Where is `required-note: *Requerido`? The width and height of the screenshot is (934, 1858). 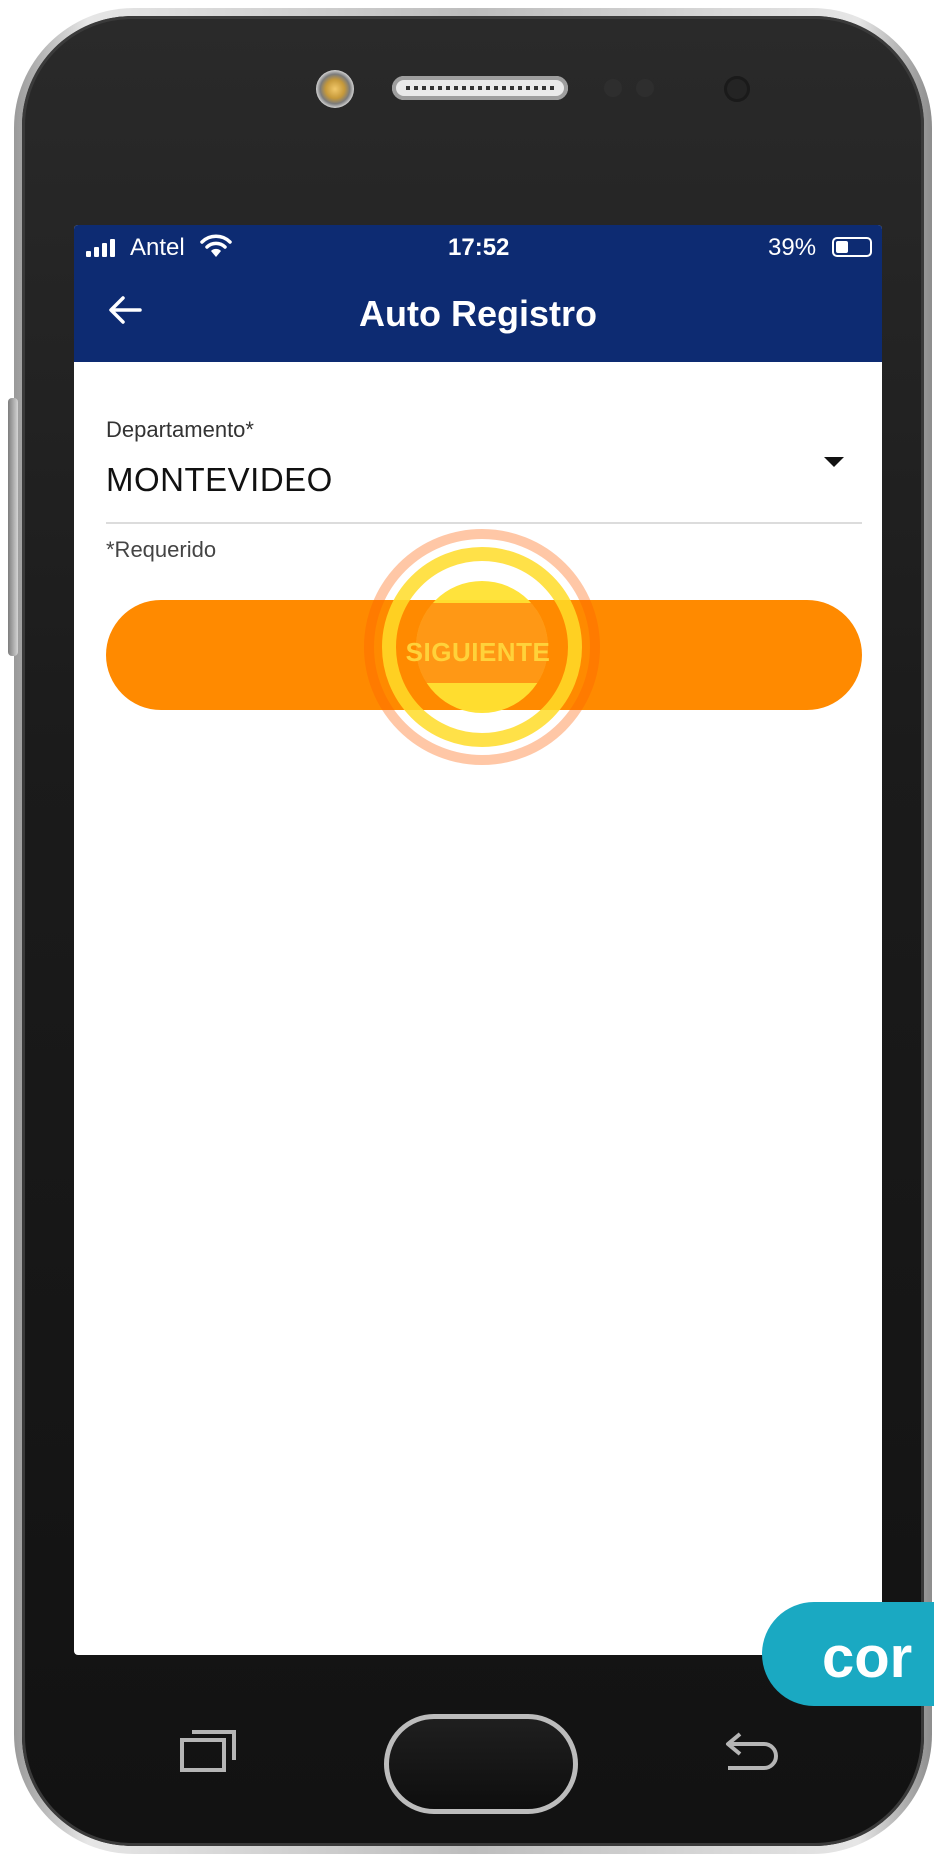 required-note: *Requerido is located at coordinates (161, 549).